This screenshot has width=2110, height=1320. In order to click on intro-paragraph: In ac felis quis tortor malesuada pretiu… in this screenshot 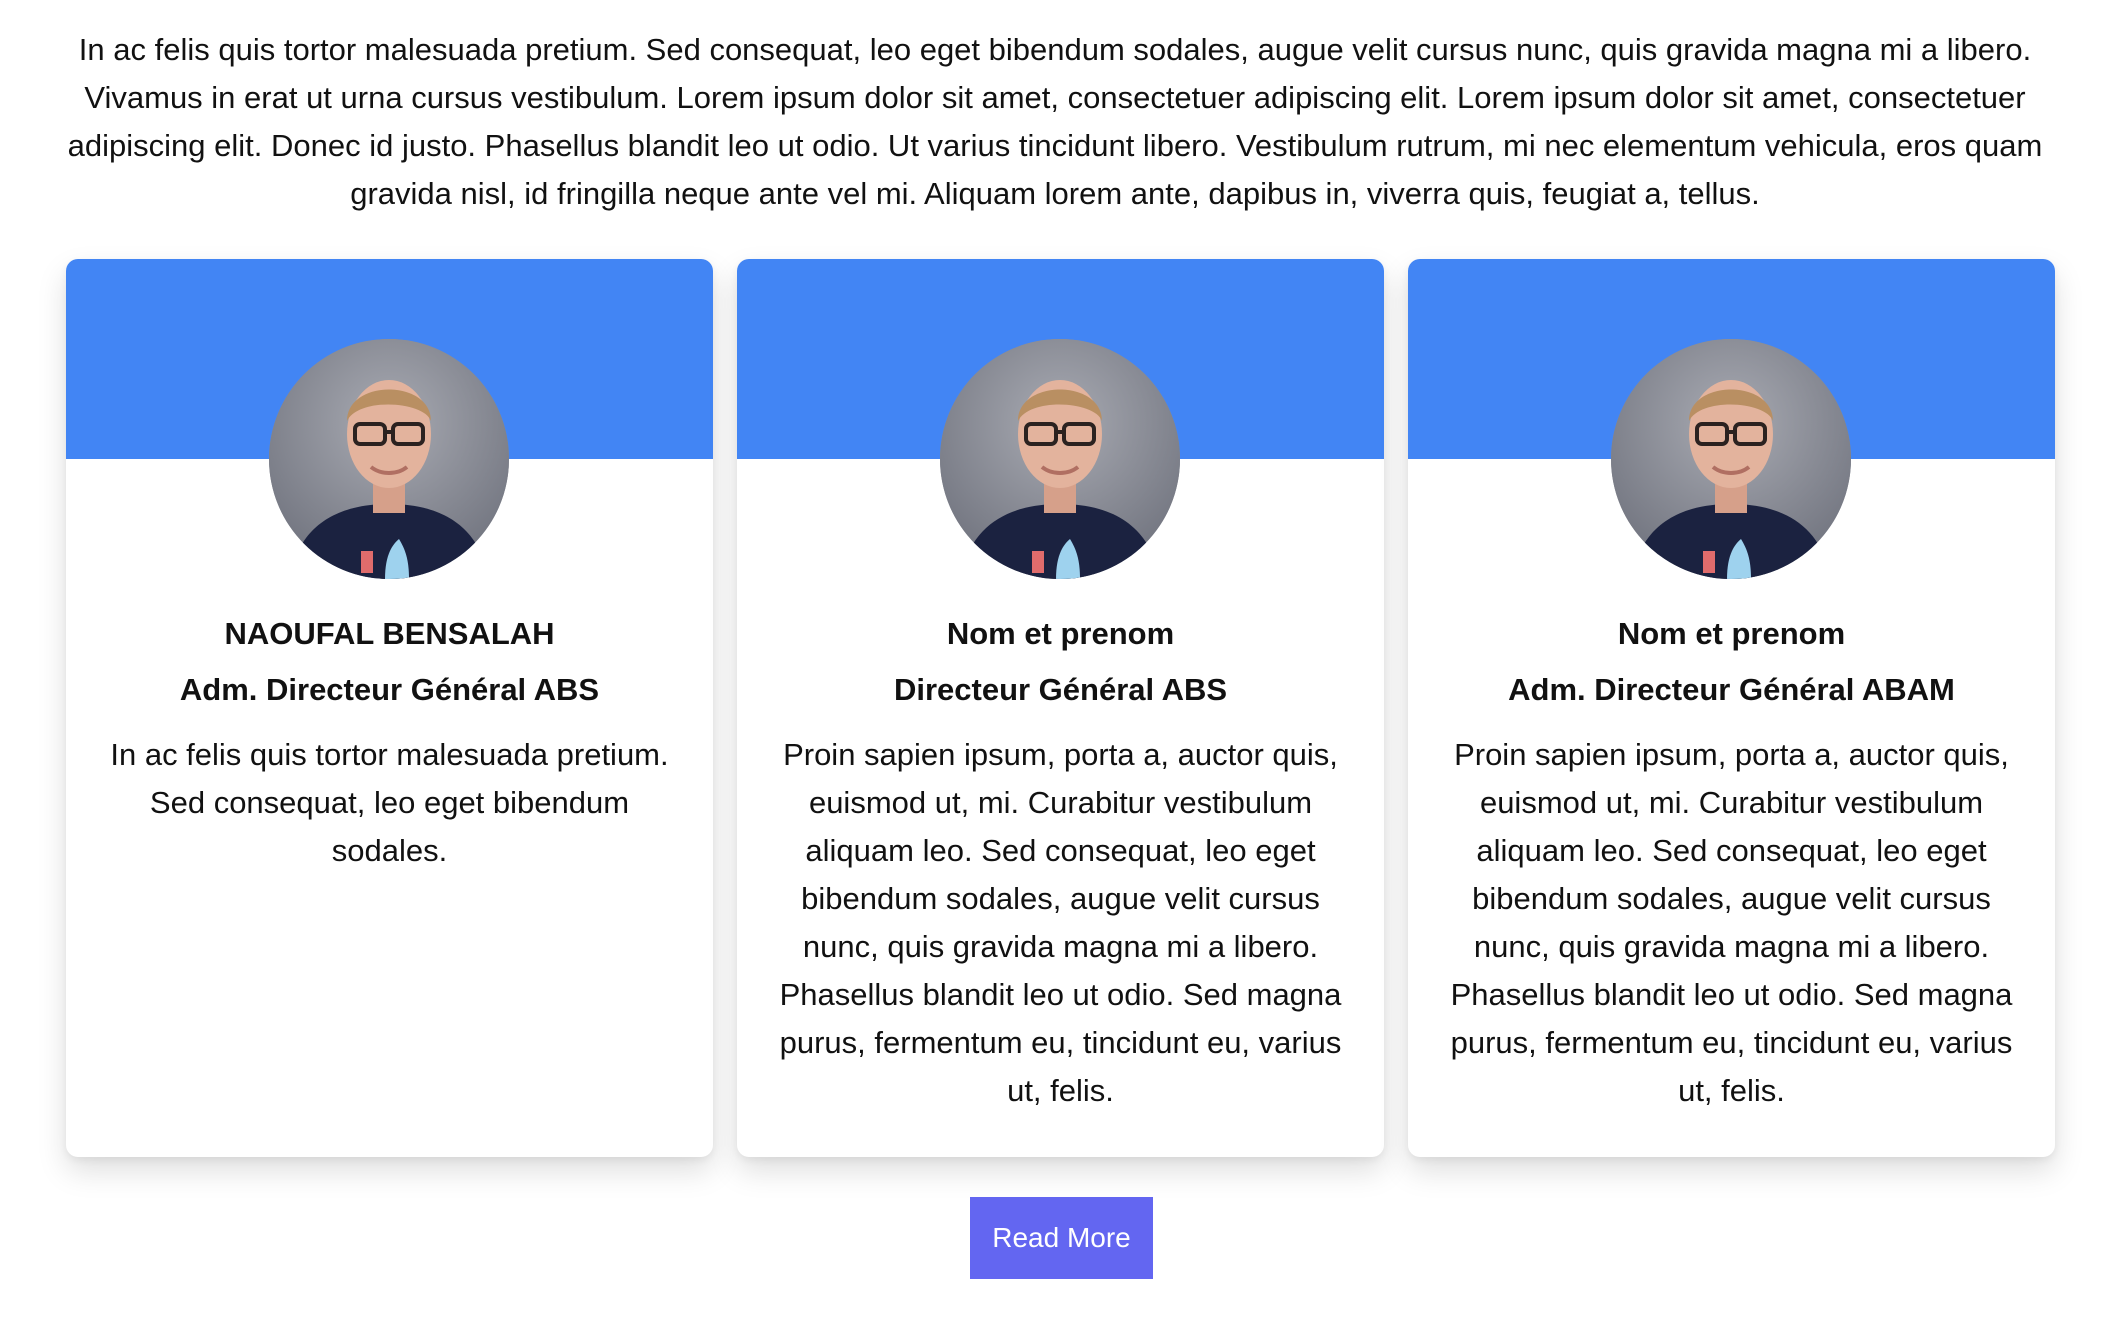, I will do `click(1055, 121)`.